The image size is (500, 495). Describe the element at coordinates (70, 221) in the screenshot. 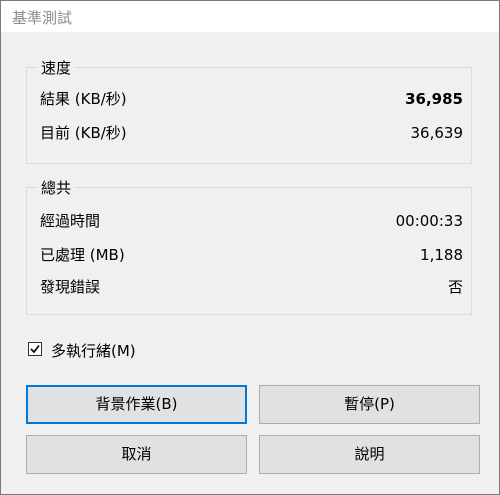

I see `elapsed-time-label: 經過時間` at that location.